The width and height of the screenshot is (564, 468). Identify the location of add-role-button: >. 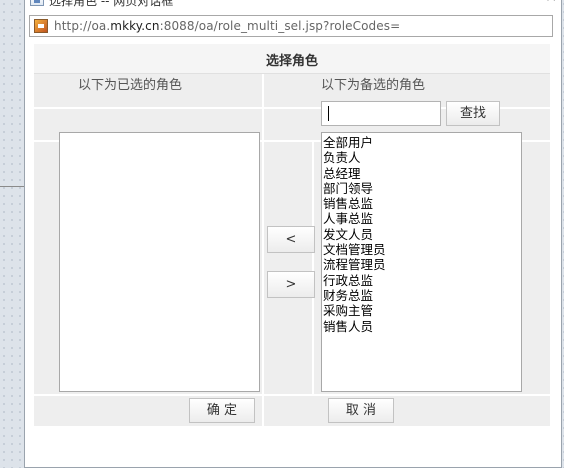
(291, 284).